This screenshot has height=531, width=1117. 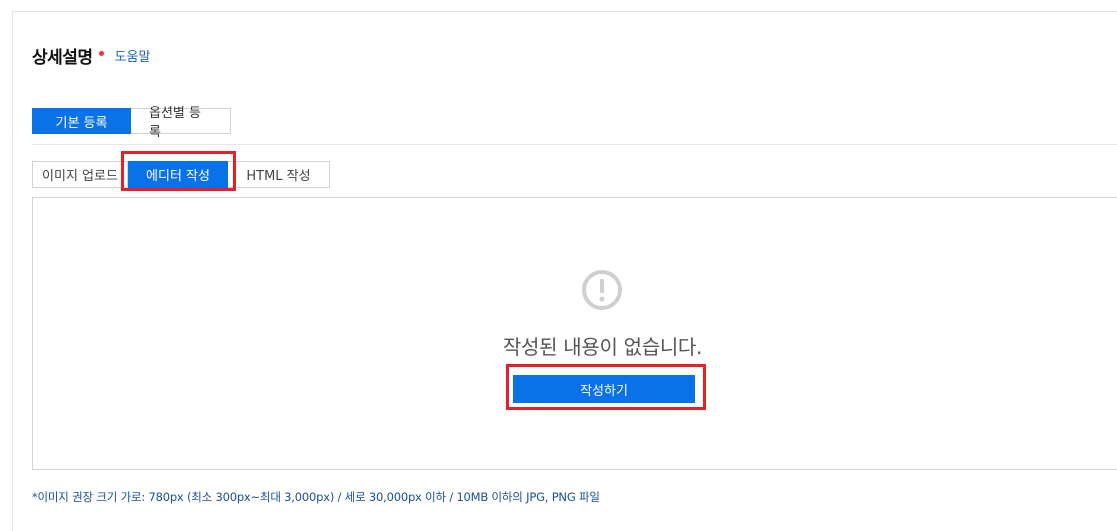 I want to click on registration-tabs: 기본 등록 옵션별 등록, so click(x=131, y=123).